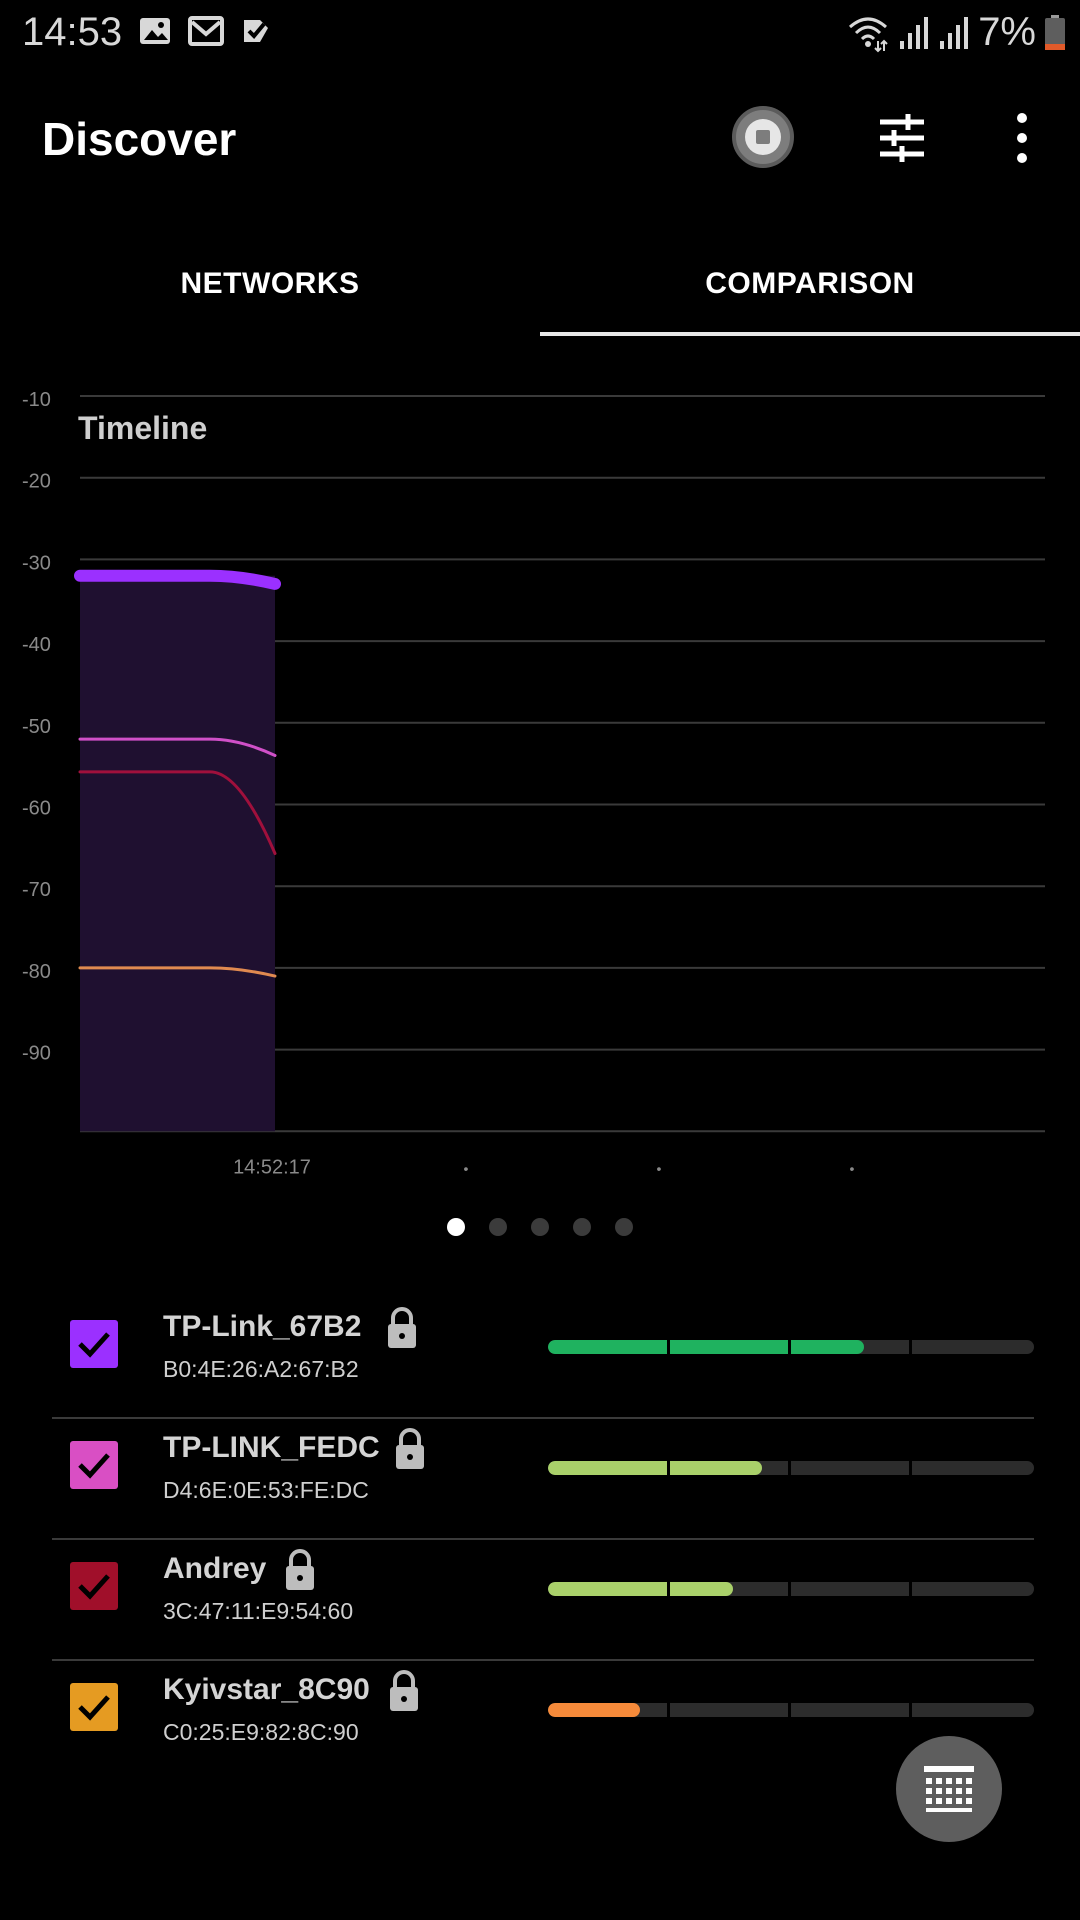 The width and height of the screenshot is (1080, 1920). What do you see at coordinates (540, 32) in the screenshot?
I see `status-bar: 14:53 7%` at bounding box center [540, 32].